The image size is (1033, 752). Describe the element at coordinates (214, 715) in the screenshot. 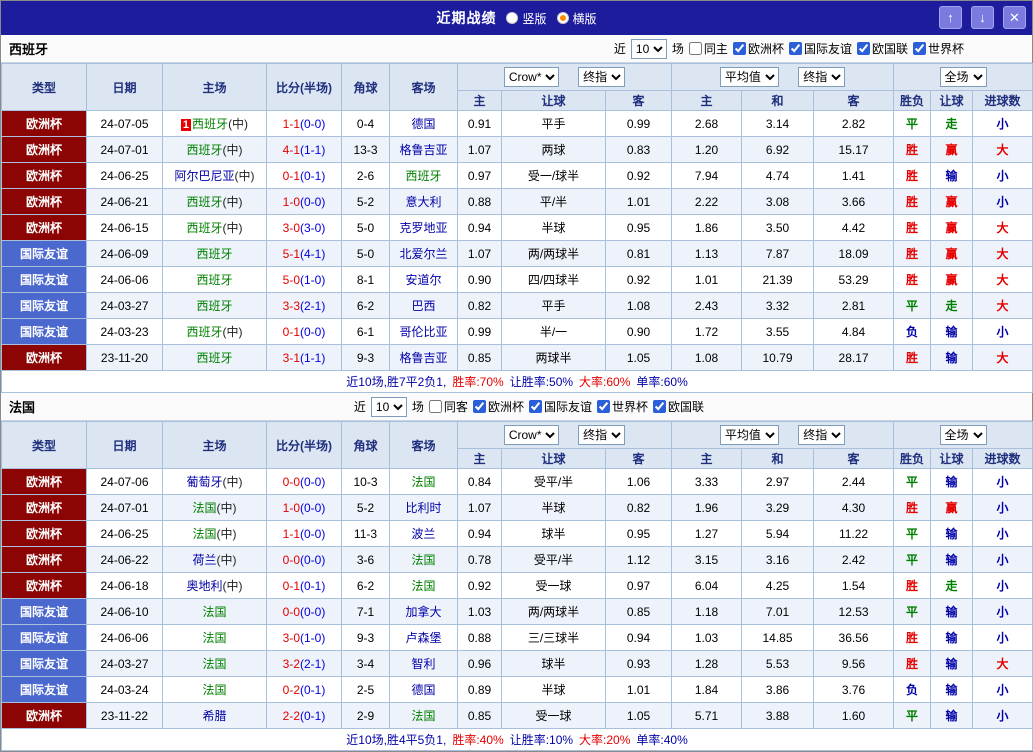

I see `home-team-cell: 希腊` at that location.